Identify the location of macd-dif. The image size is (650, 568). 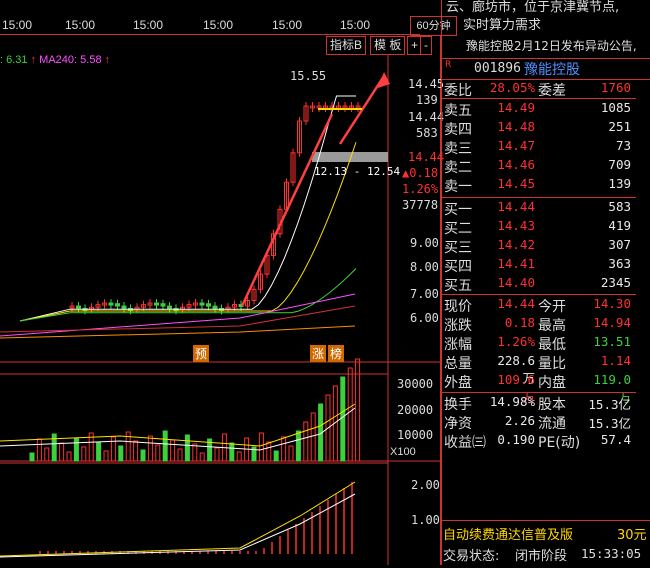
(178, 525).